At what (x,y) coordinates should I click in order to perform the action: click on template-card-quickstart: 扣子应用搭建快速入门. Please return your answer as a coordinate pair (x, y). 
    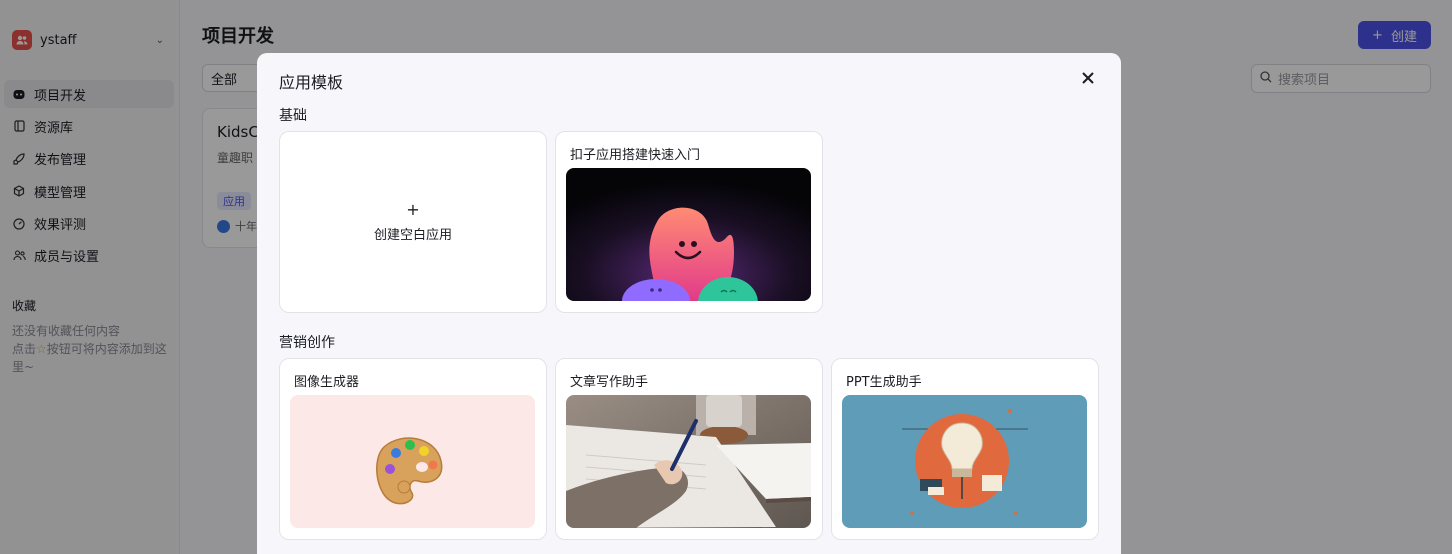
    Looking at the image, I should click on (689, 222).